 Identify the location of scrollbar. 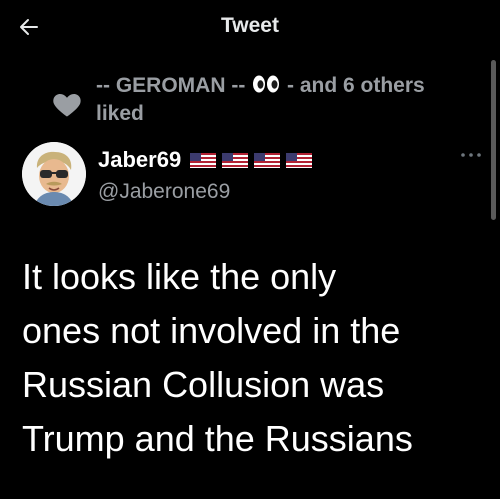
(493, 140).